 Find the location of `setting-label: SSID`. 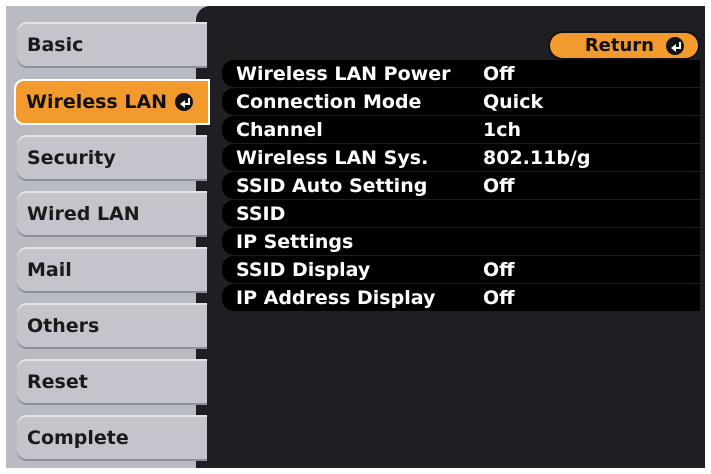

setting-label: SSID is located at coordinates (261, 214).